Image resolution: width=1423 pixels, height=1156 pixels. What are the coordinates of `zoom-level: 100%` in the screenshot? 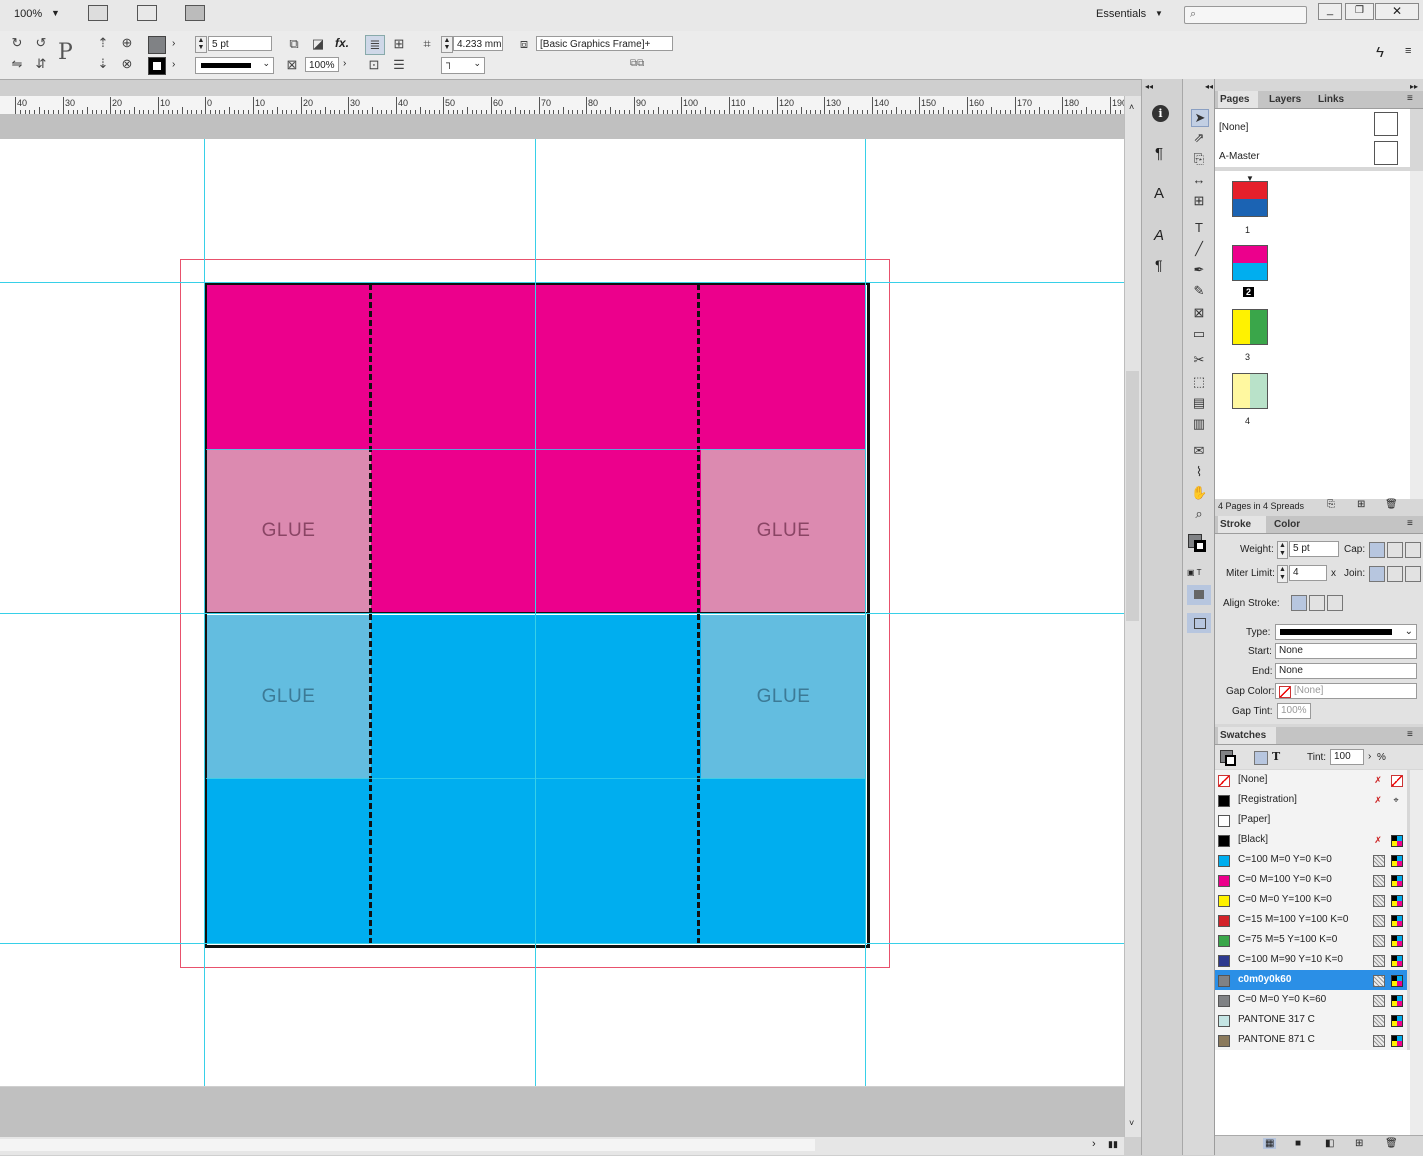 It's located at (28, 14).